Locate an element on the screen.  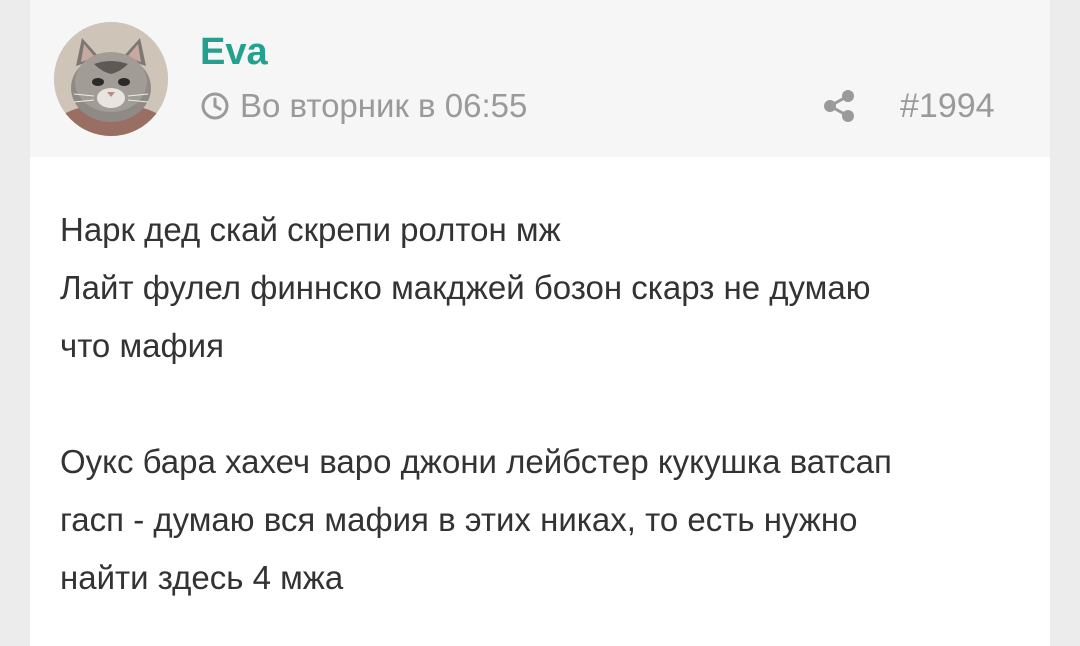
post-line: что мафия is located at coordinates (142, 345).